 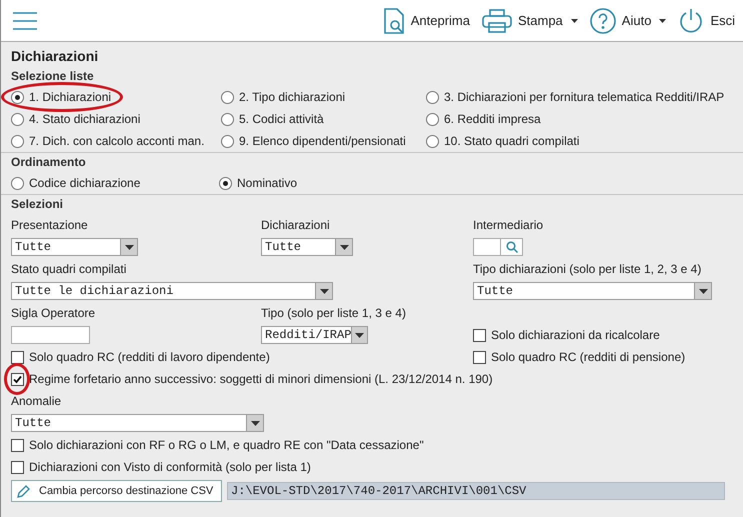 What do you see at coordinates (487, 247) in the screenshot?
I see `intermediary-field` at bounding box center [487, 247].